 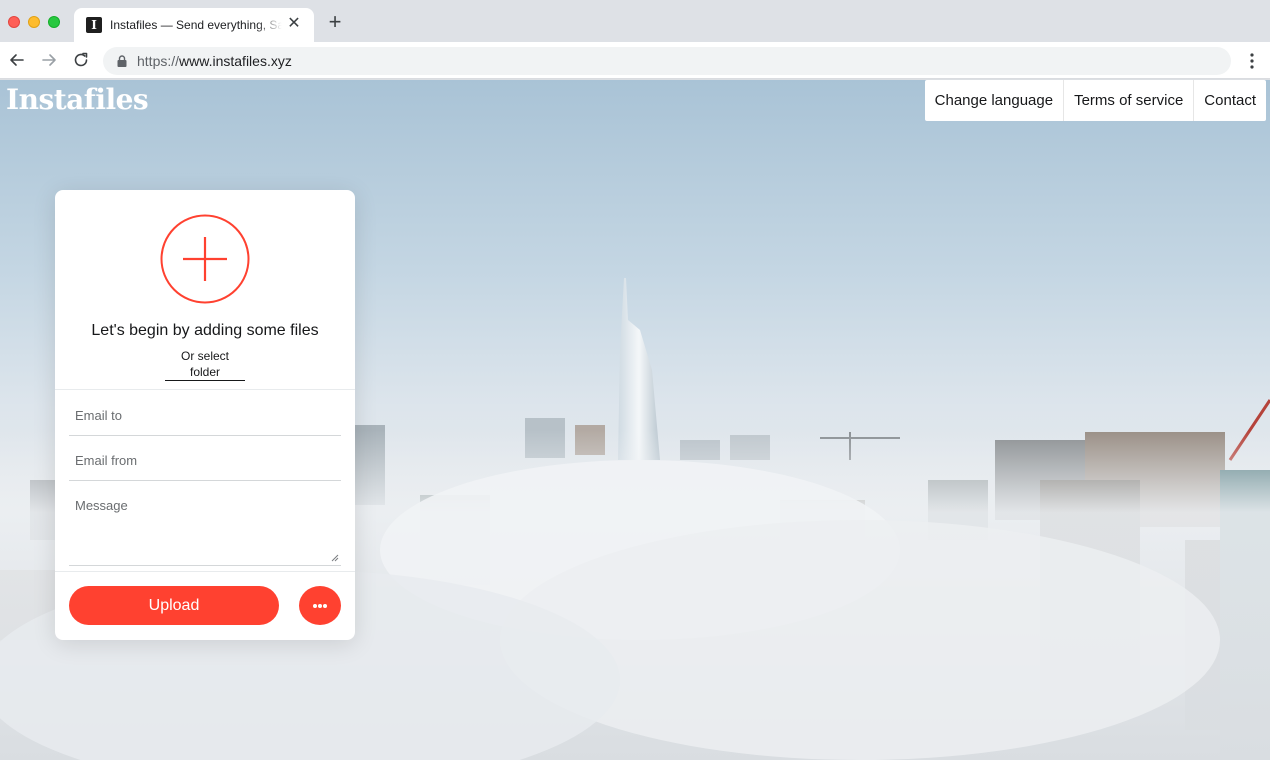 What do you see at coordinates (294, 24) in the screenshot?
I see `close-icon: ✕` at bounding box center [294, 24].